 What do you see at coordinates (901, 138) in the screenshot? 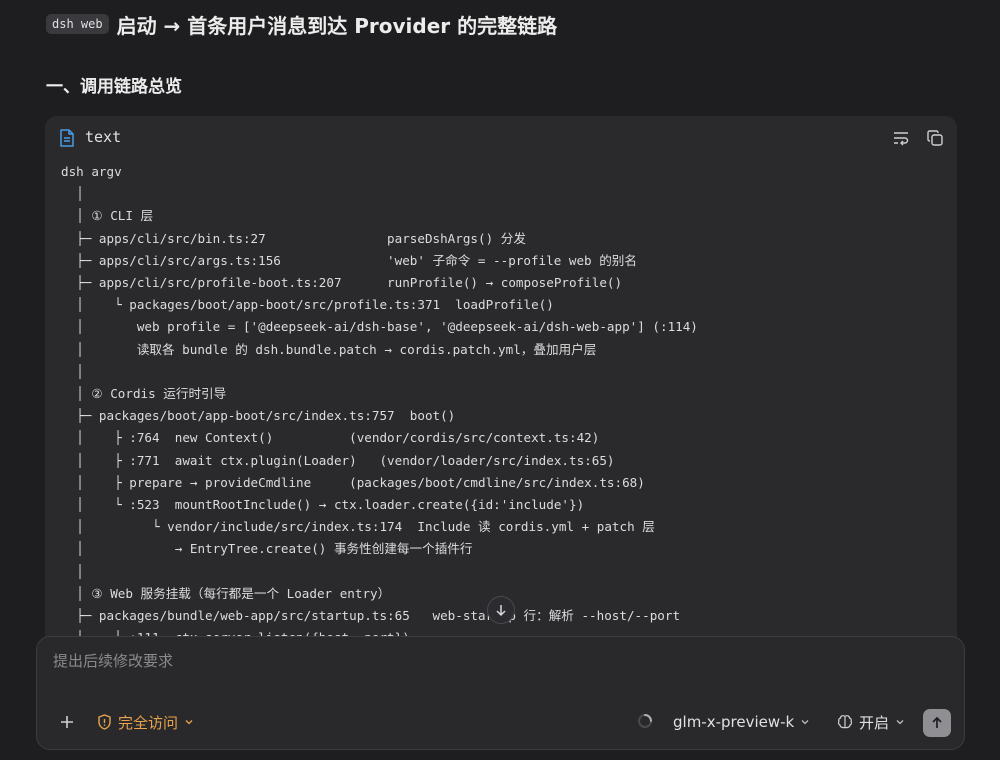
I see `word-wrap-icon` at bounding box center [901, 138].